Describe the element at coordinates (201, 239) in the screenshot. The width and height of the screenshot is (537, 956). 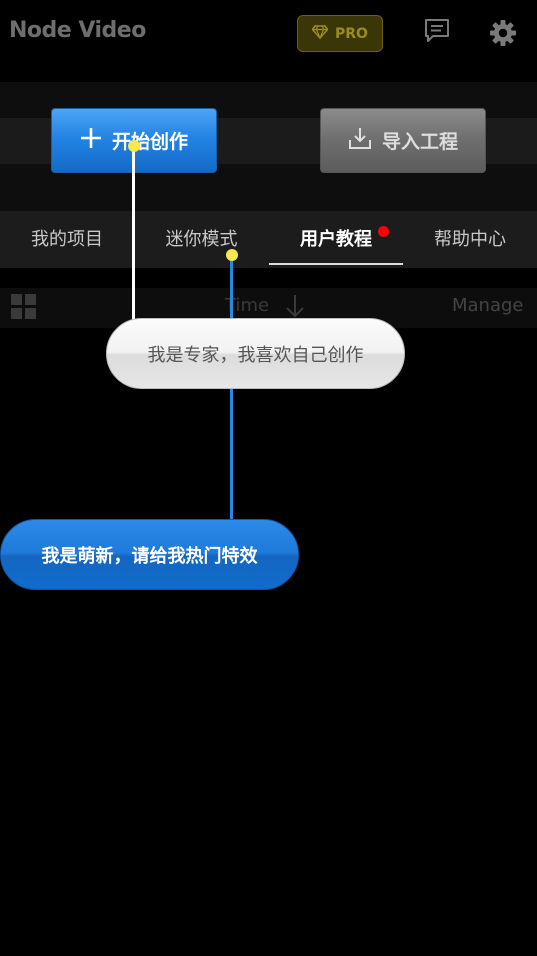
I see `tab-mini-mode: 迷你模式` at that location.